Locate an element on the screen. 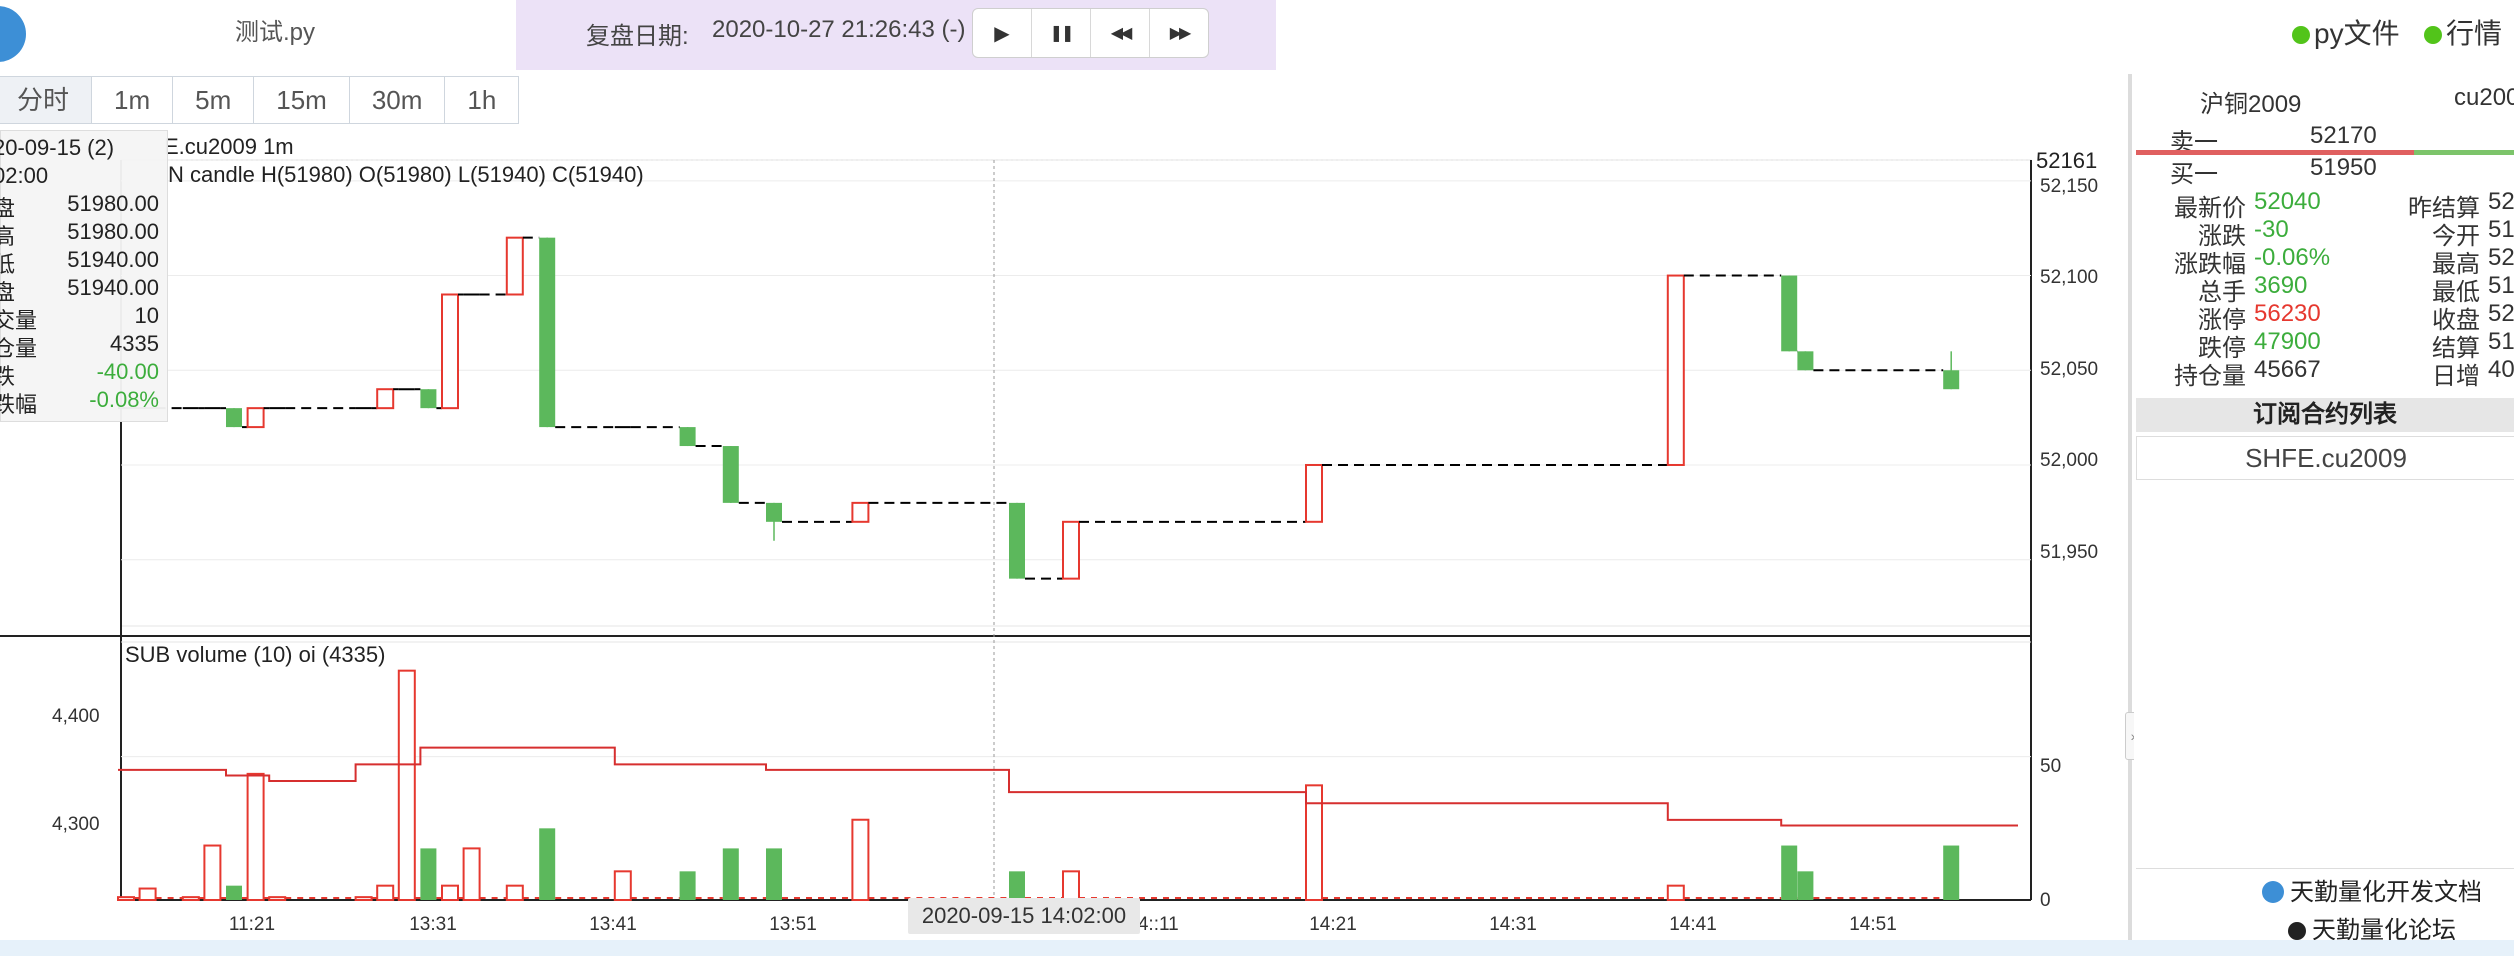 The image size is (2514, 956). play-button: ▶ is located at coordinates (1002, 33).